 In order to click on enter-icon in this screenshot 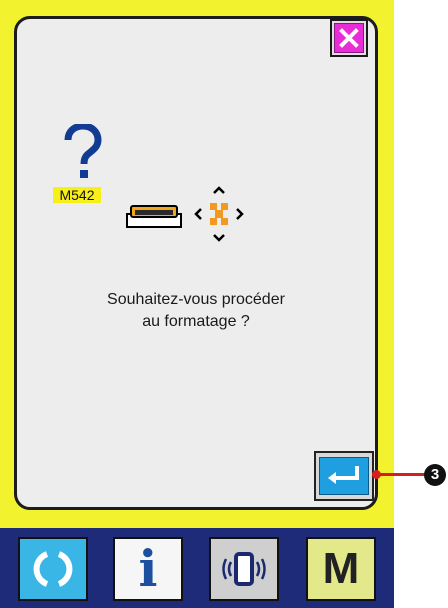, I will do `click(343, 475)`.